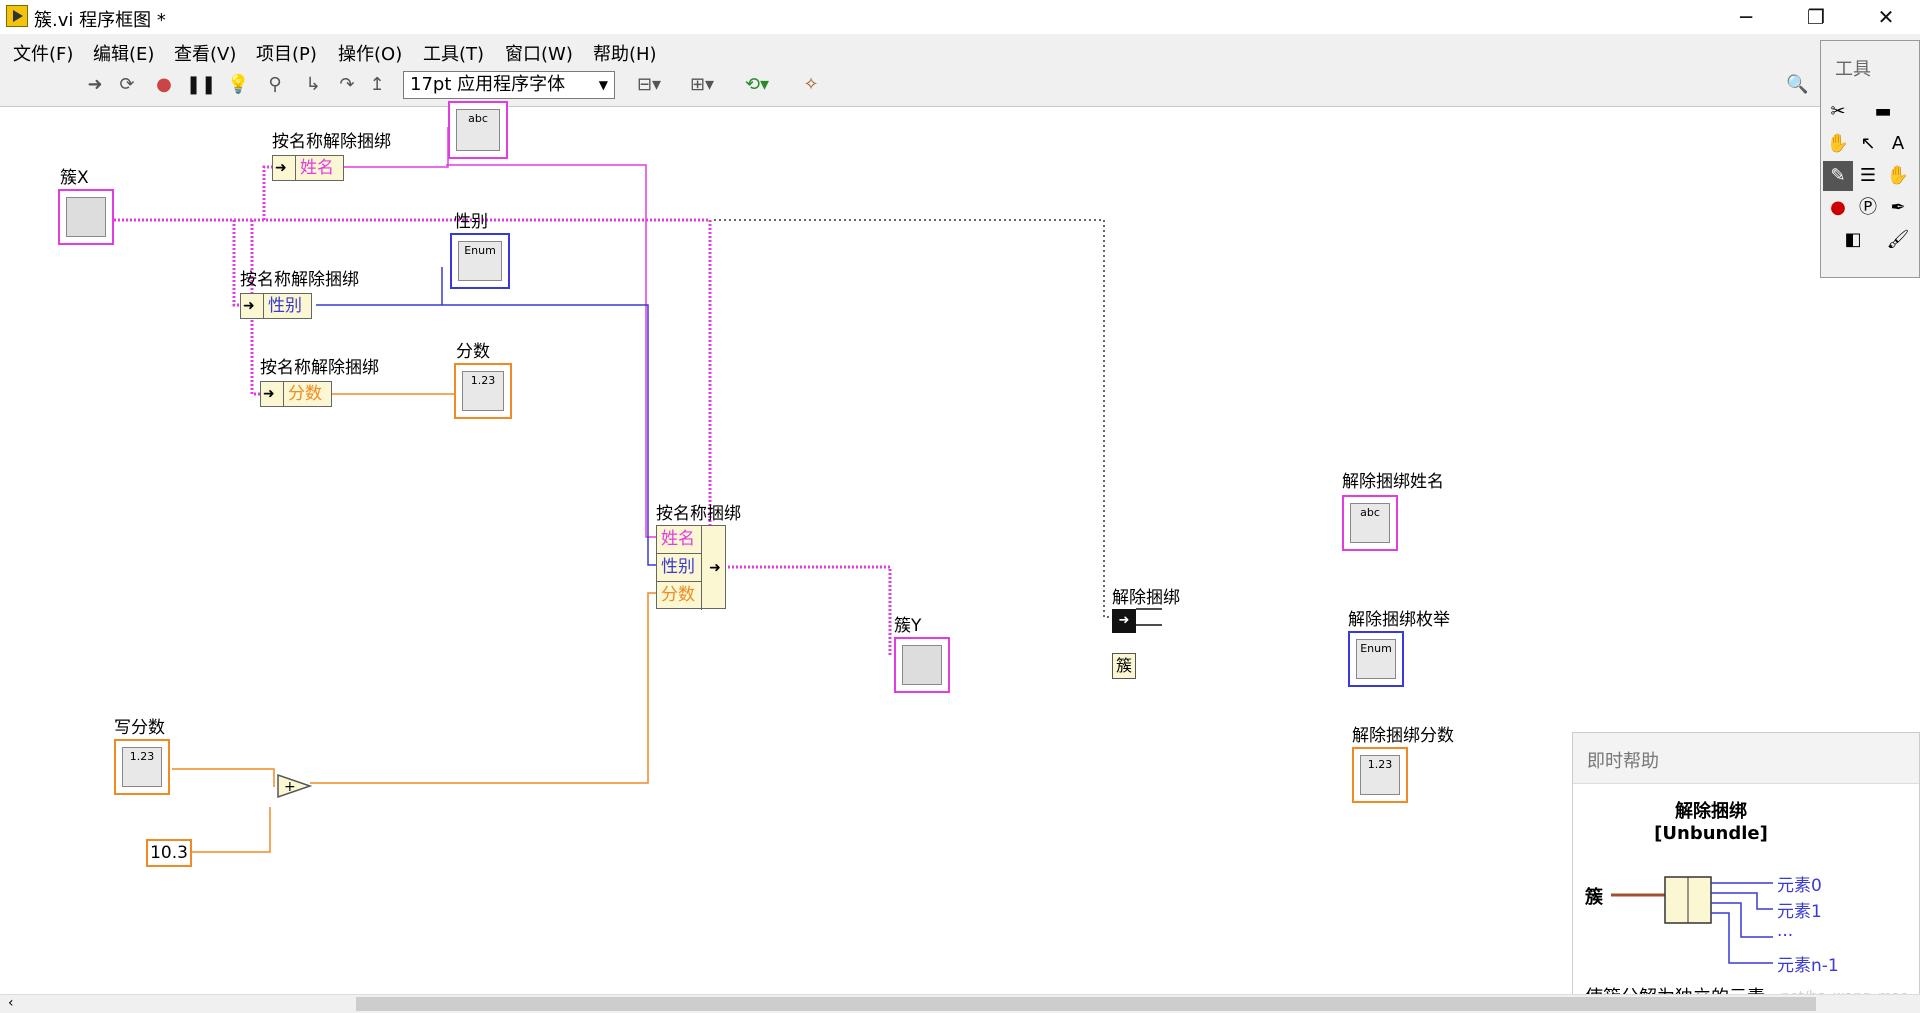  I want to click on align-icon: ⊟▾, so click(649, 85).